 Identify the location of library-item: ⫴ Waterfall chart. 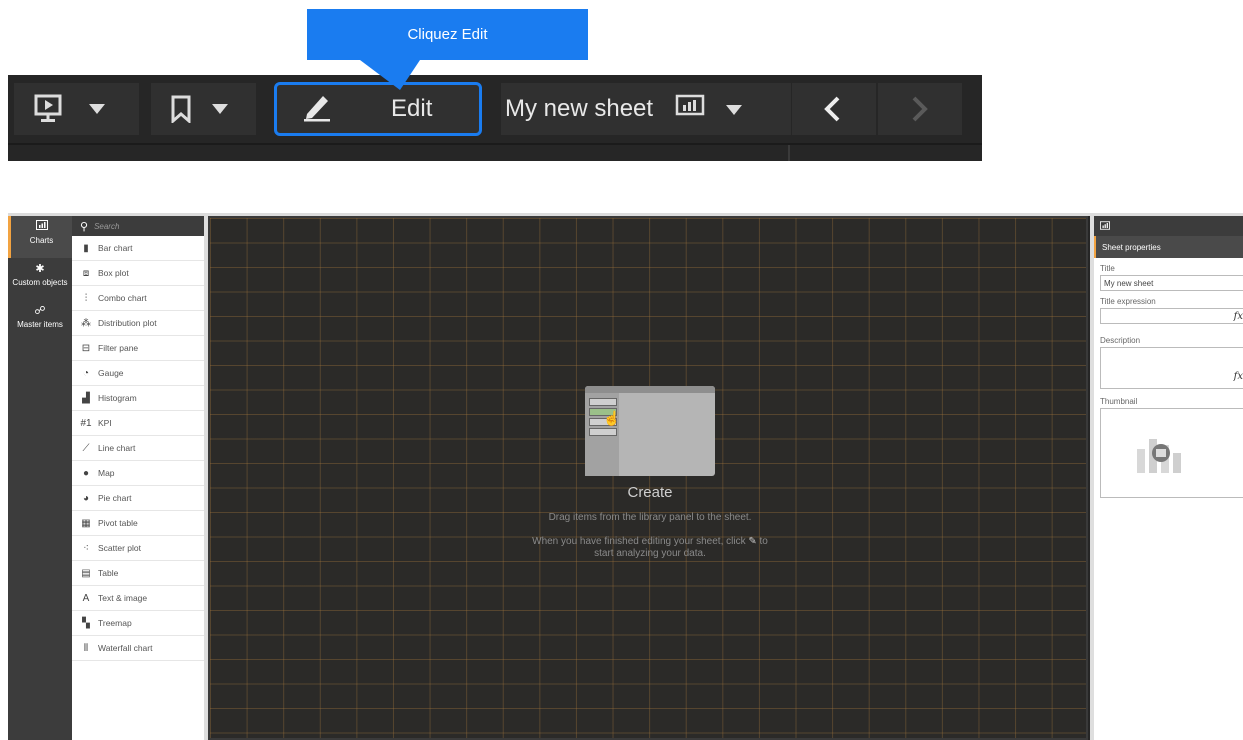
(138, 648).